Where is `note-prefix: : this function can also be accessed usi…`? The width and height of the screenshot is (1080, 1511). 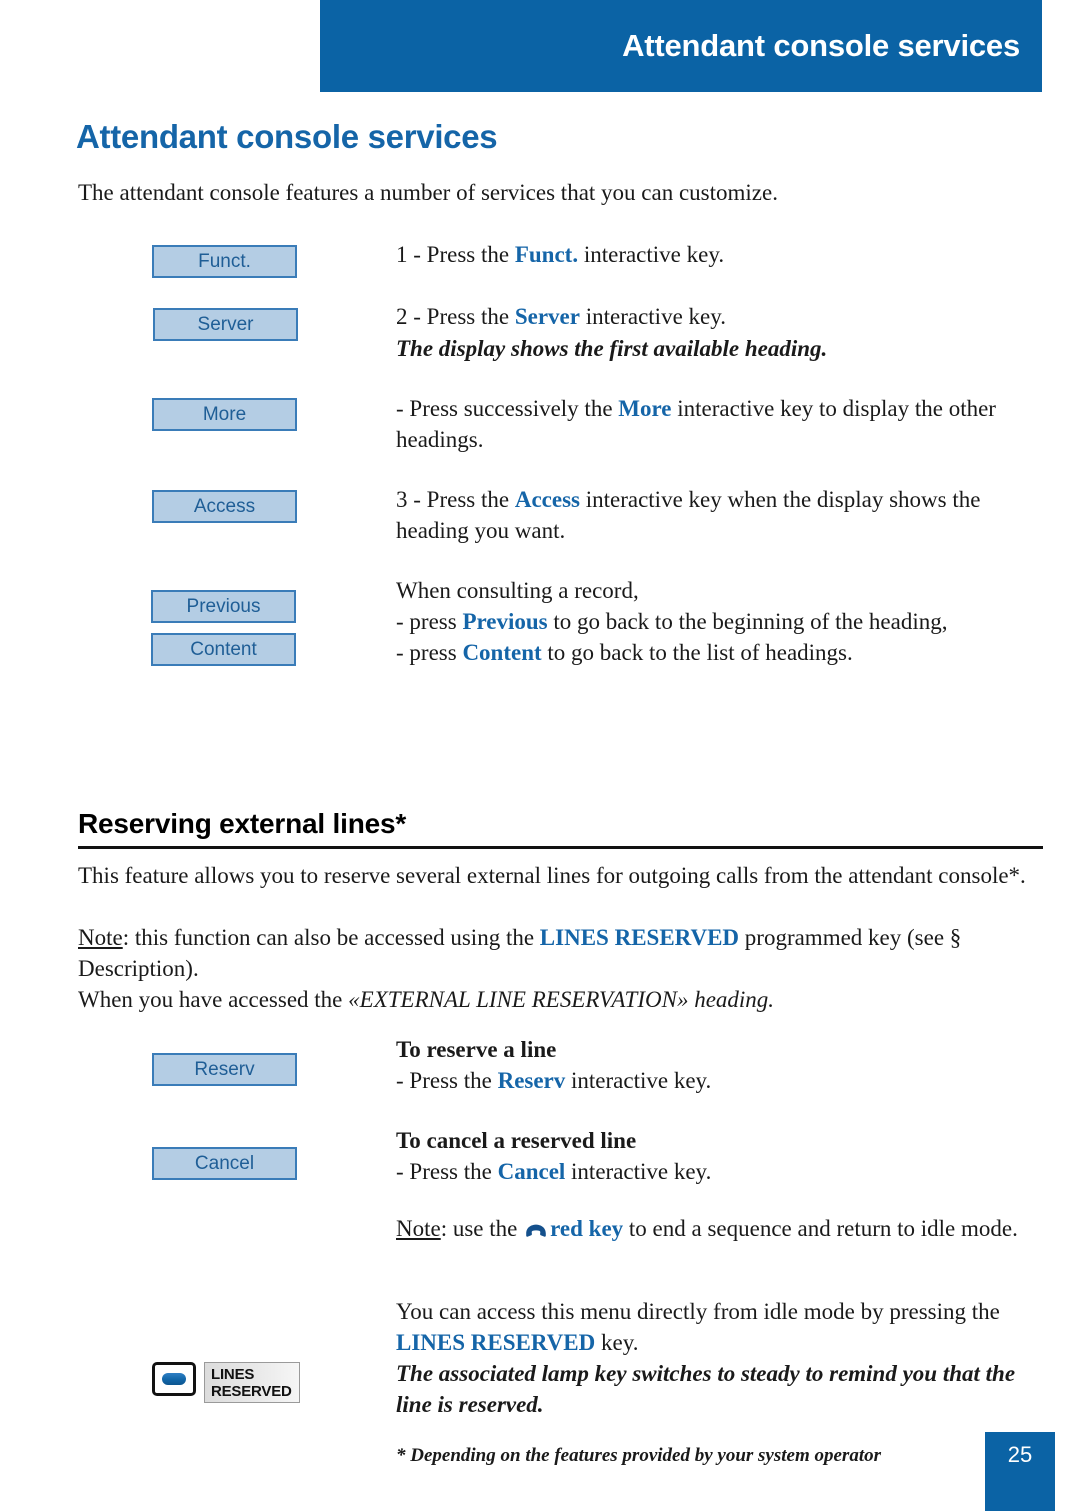 note-prefix: : this function can also be accessed usi… is located at coordinates (331, 937).